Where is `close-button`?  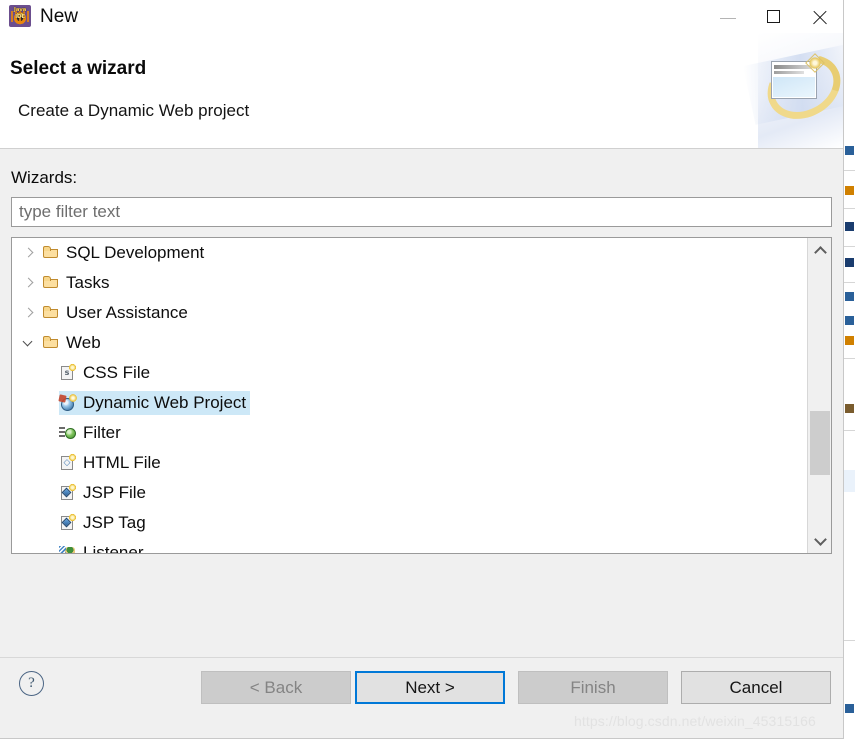
close-button is located at coordinates (820, 16).